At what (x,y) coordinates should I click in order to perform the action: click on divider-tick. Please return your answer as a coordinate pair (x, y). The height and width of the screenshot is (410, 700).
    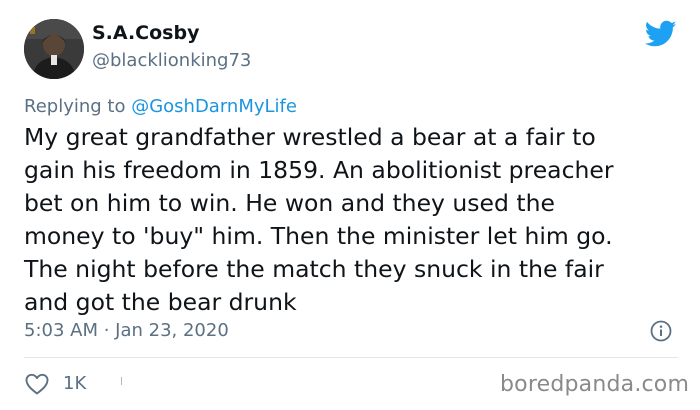
    Looking at the image, I should click on (121, 381).